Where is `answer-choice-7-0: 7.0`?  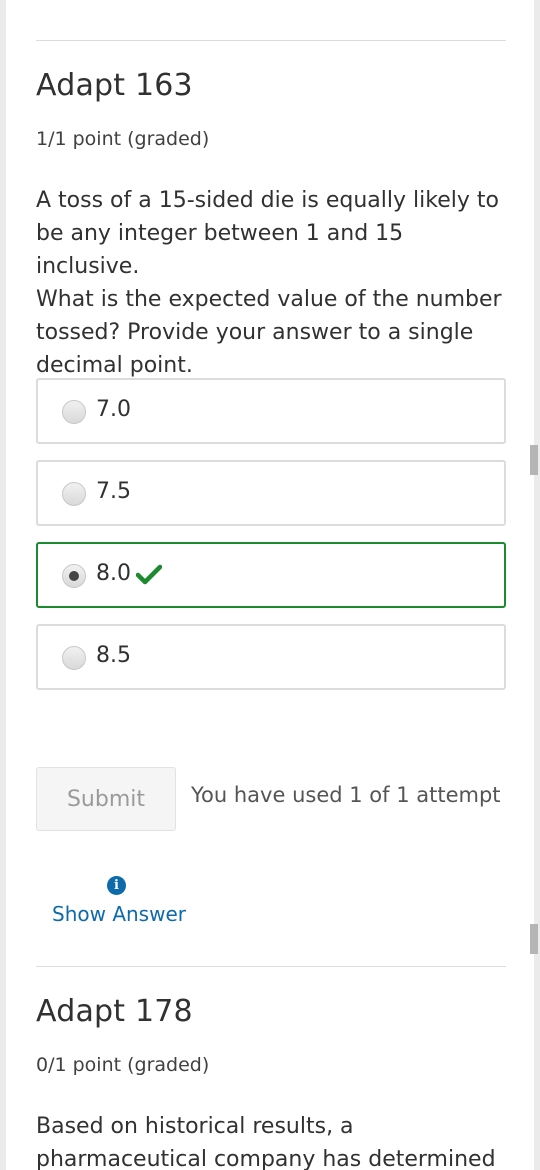
answer-choice-7-0: 7.0 is located at coordinates (271, 411).